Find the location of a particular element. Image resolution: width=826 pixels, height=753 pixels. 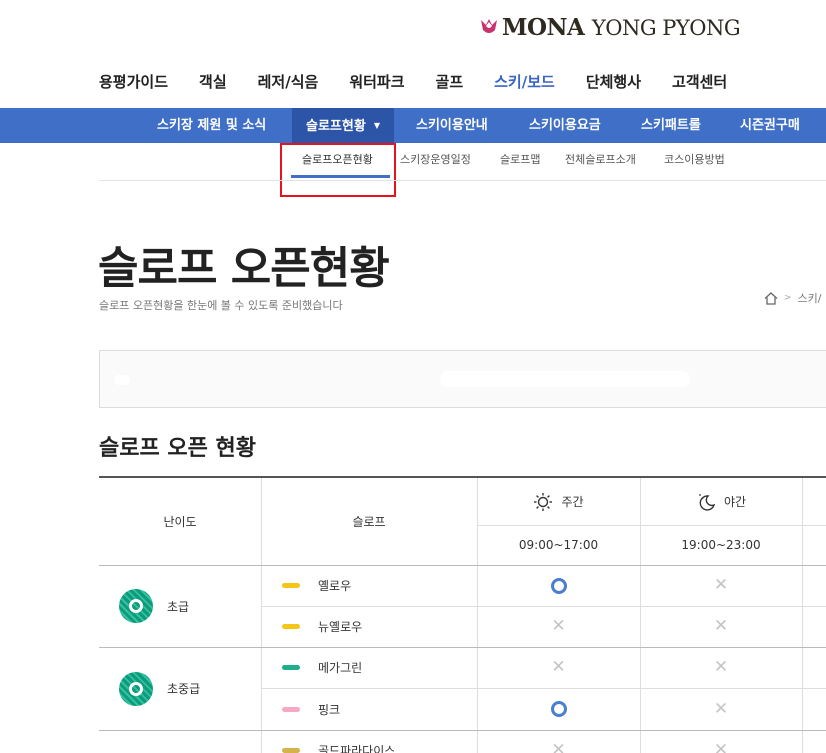

level-beginner: 초급 is located at coordinates (180, 606).